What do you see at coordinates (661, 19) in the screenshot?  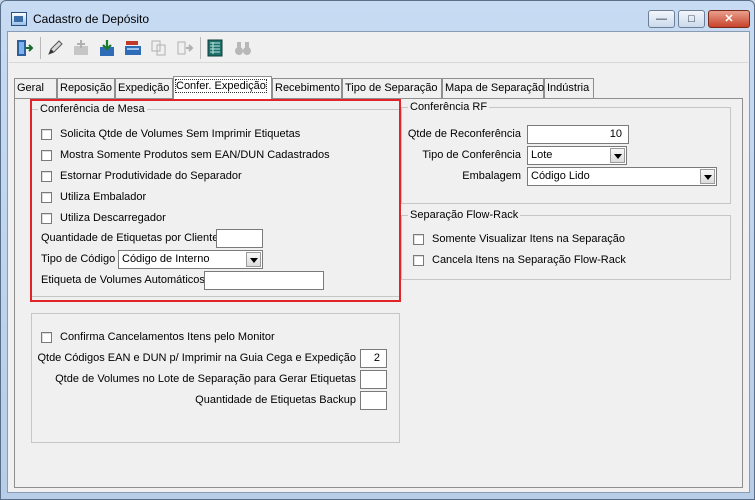 I see `minimize-button: —` at bounding box center [661, 19].